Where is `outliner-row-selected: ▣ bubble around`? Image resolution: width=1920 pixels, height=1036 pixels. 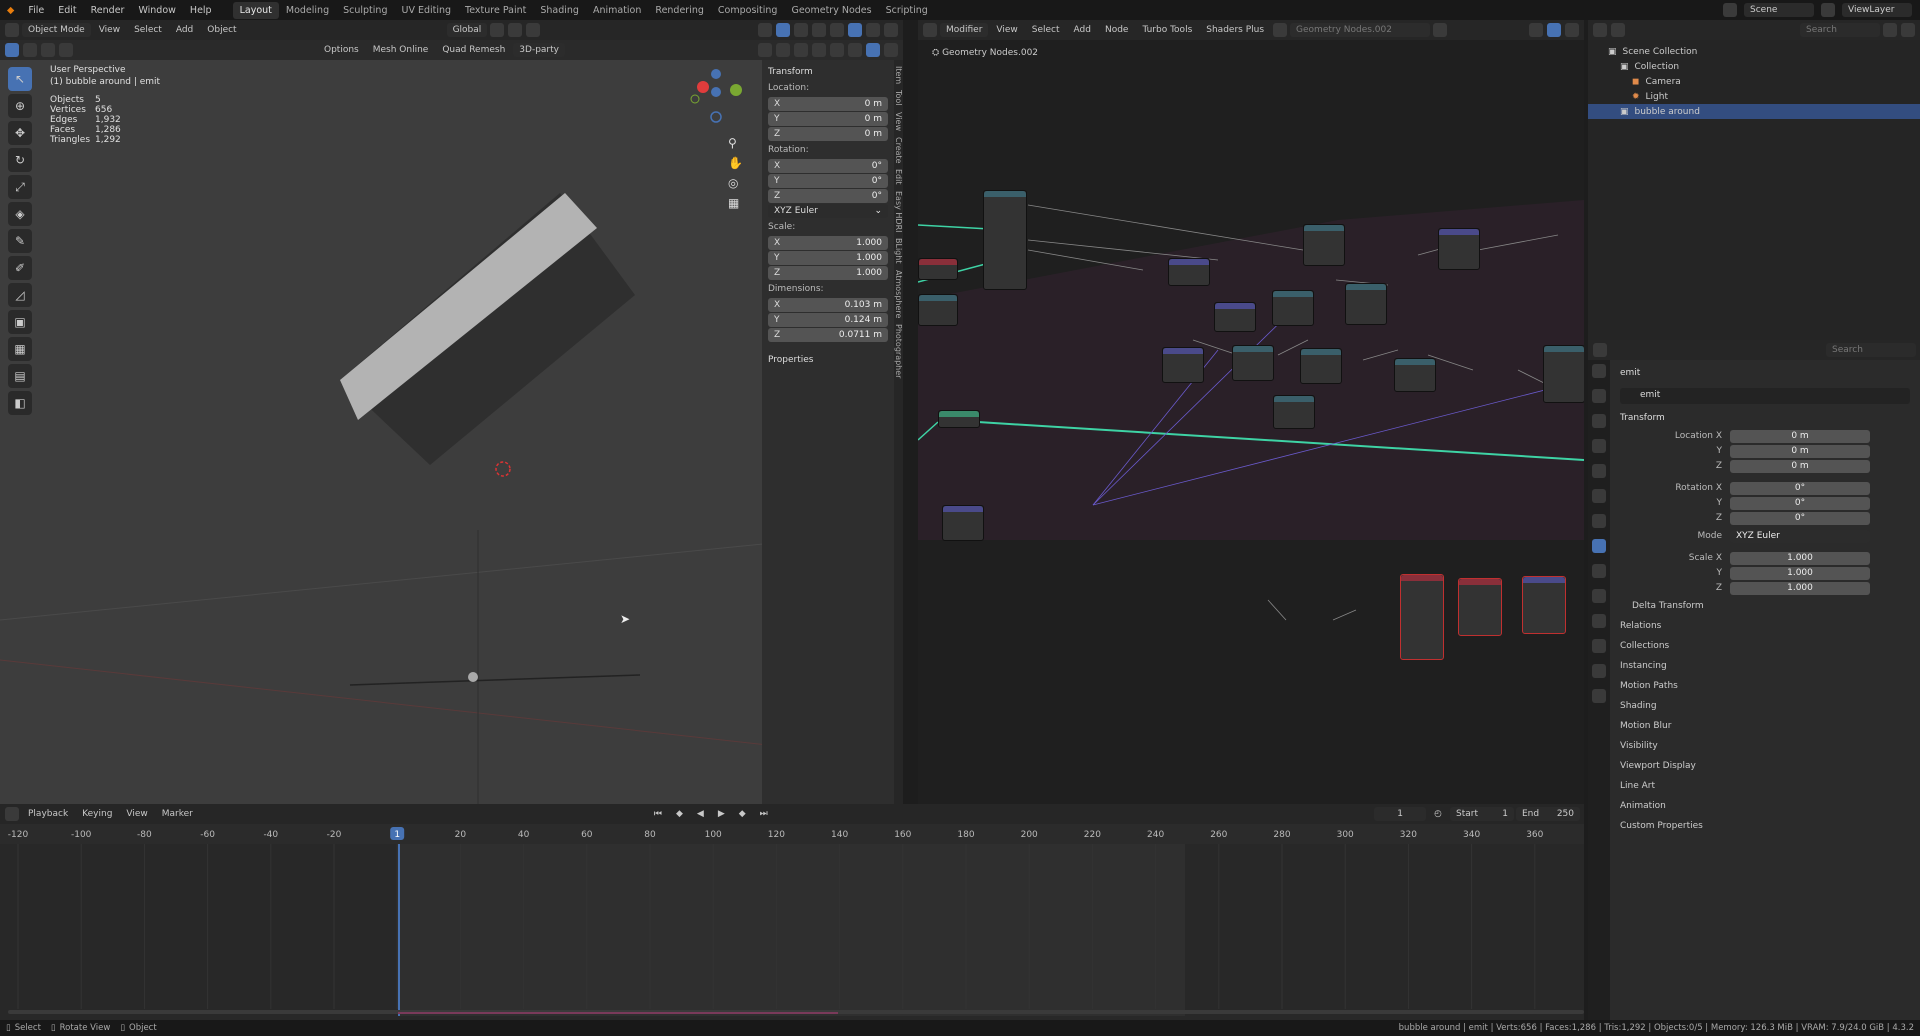 outliner-row-selected: ▣ bubble around is located at coordinates (1754, 111).